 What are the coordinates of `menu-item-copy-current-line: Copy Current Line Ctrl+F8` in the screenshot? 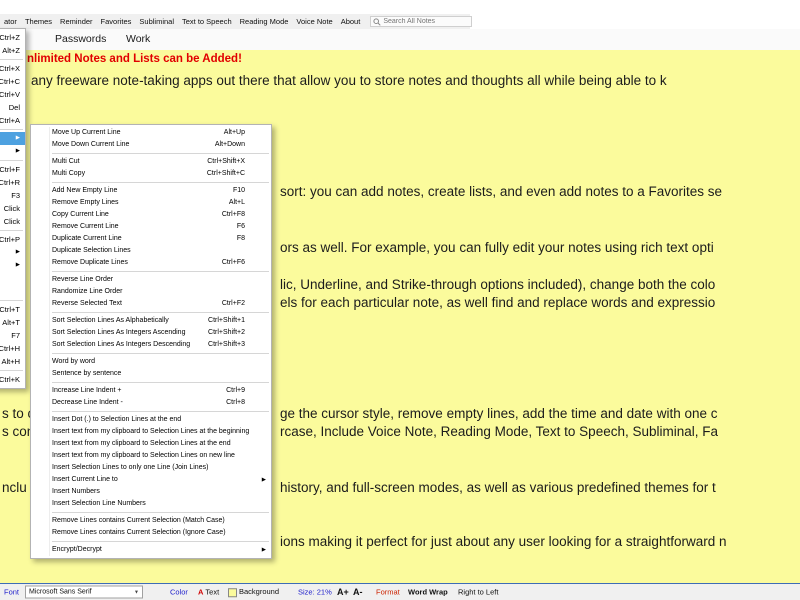 It's located at (151, 215).